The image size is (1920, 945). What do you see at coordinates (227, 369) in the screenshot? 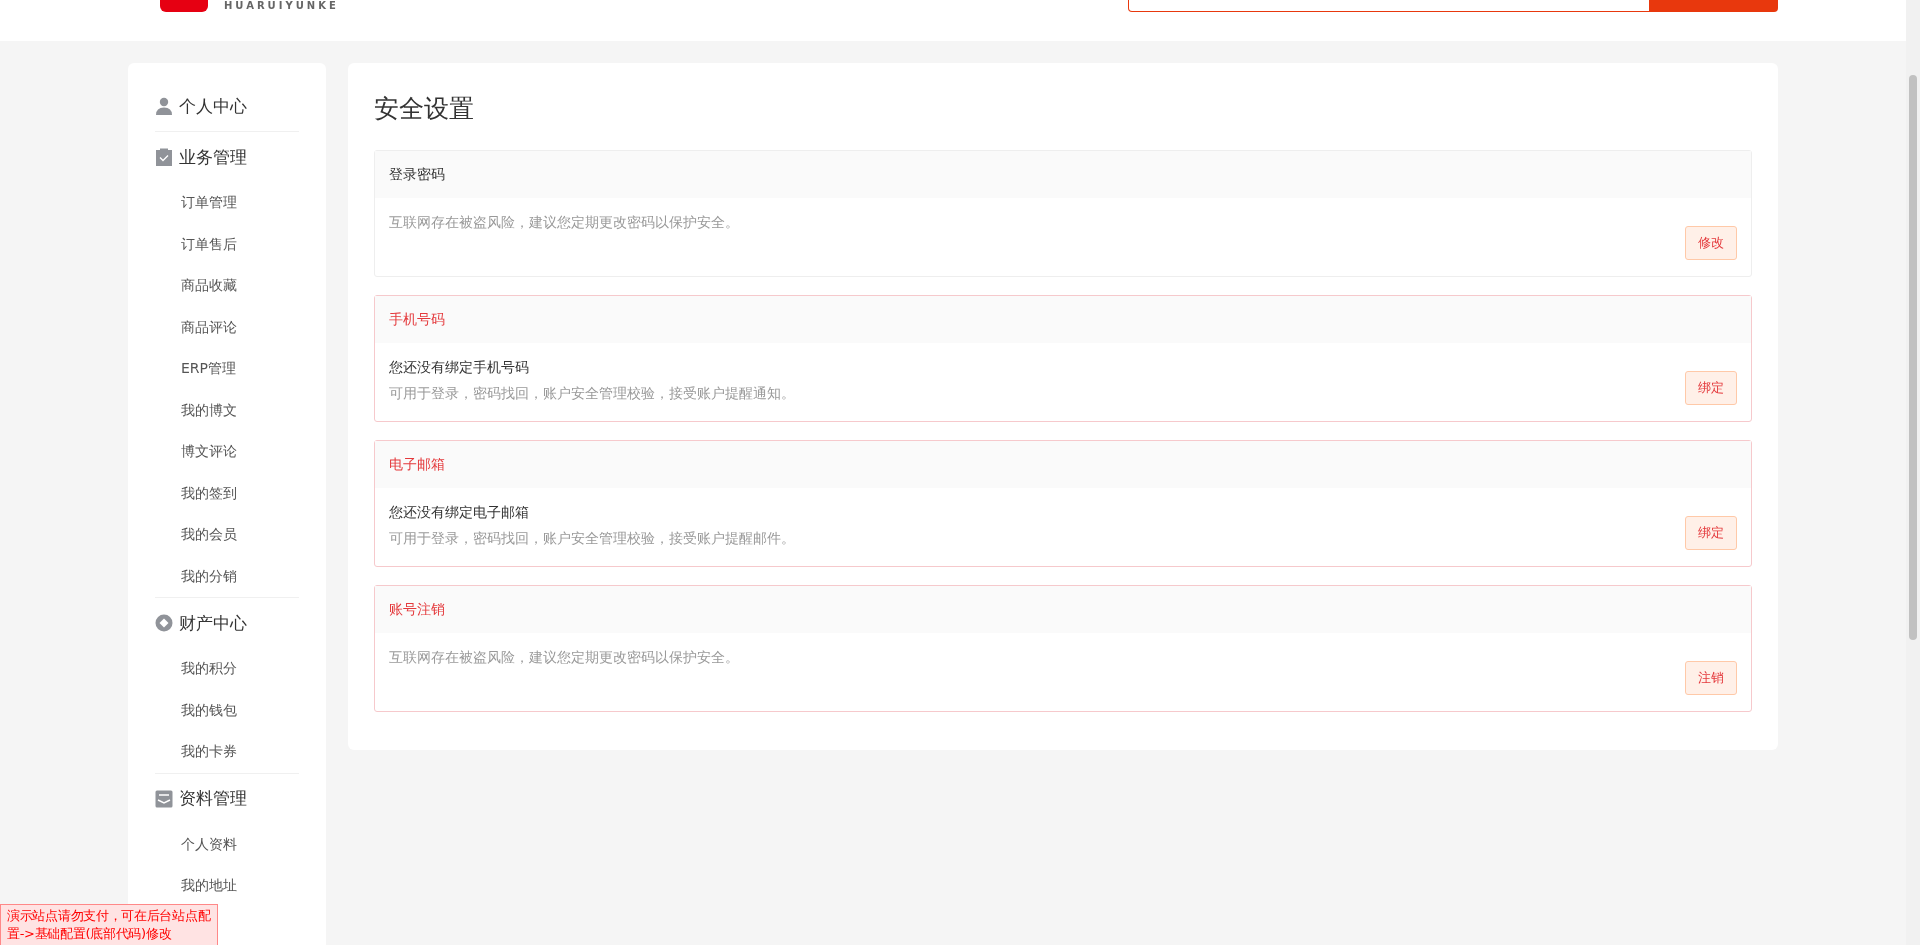
I see `sidebar-item: ERP管理` at bounding box center [227, 369].